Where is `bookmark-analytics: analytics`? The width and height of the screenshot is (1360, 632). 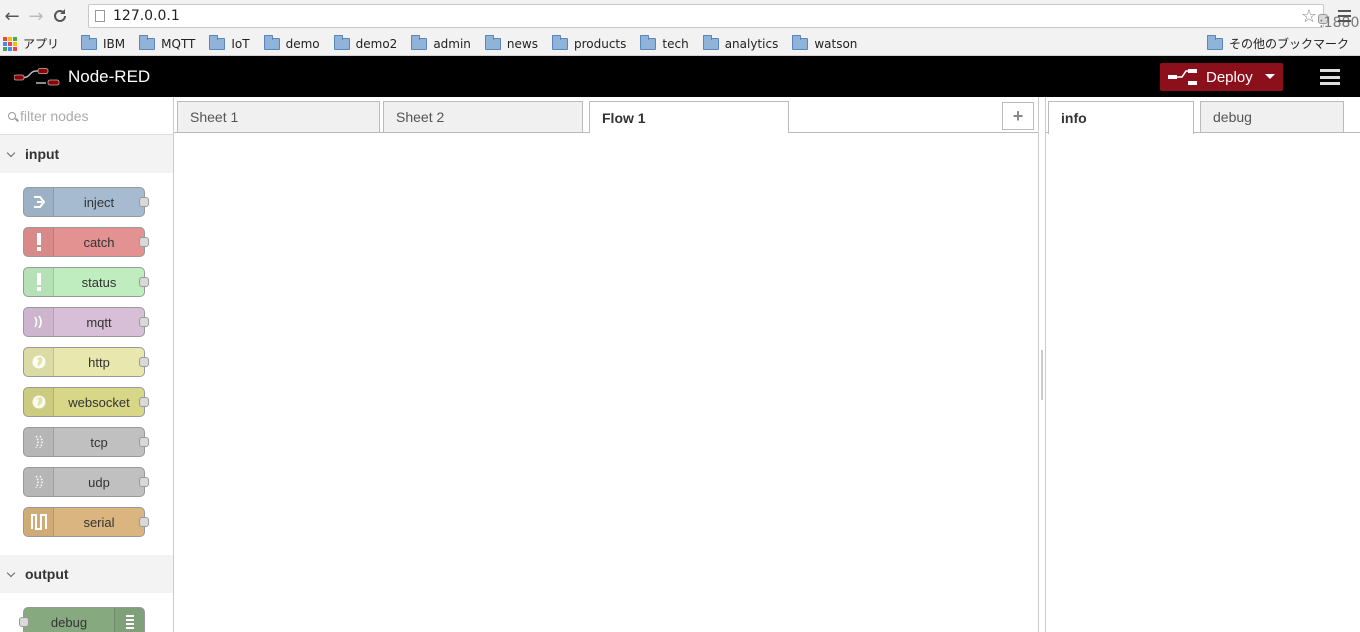 bookmark-analytics: analytics is located at coordinates (740, 42).